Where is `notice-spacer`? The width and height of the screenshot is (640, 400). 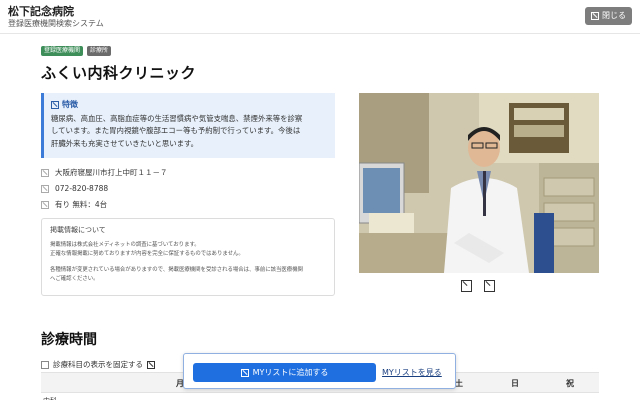 notice-spacer is located at coordinates (188, 262).